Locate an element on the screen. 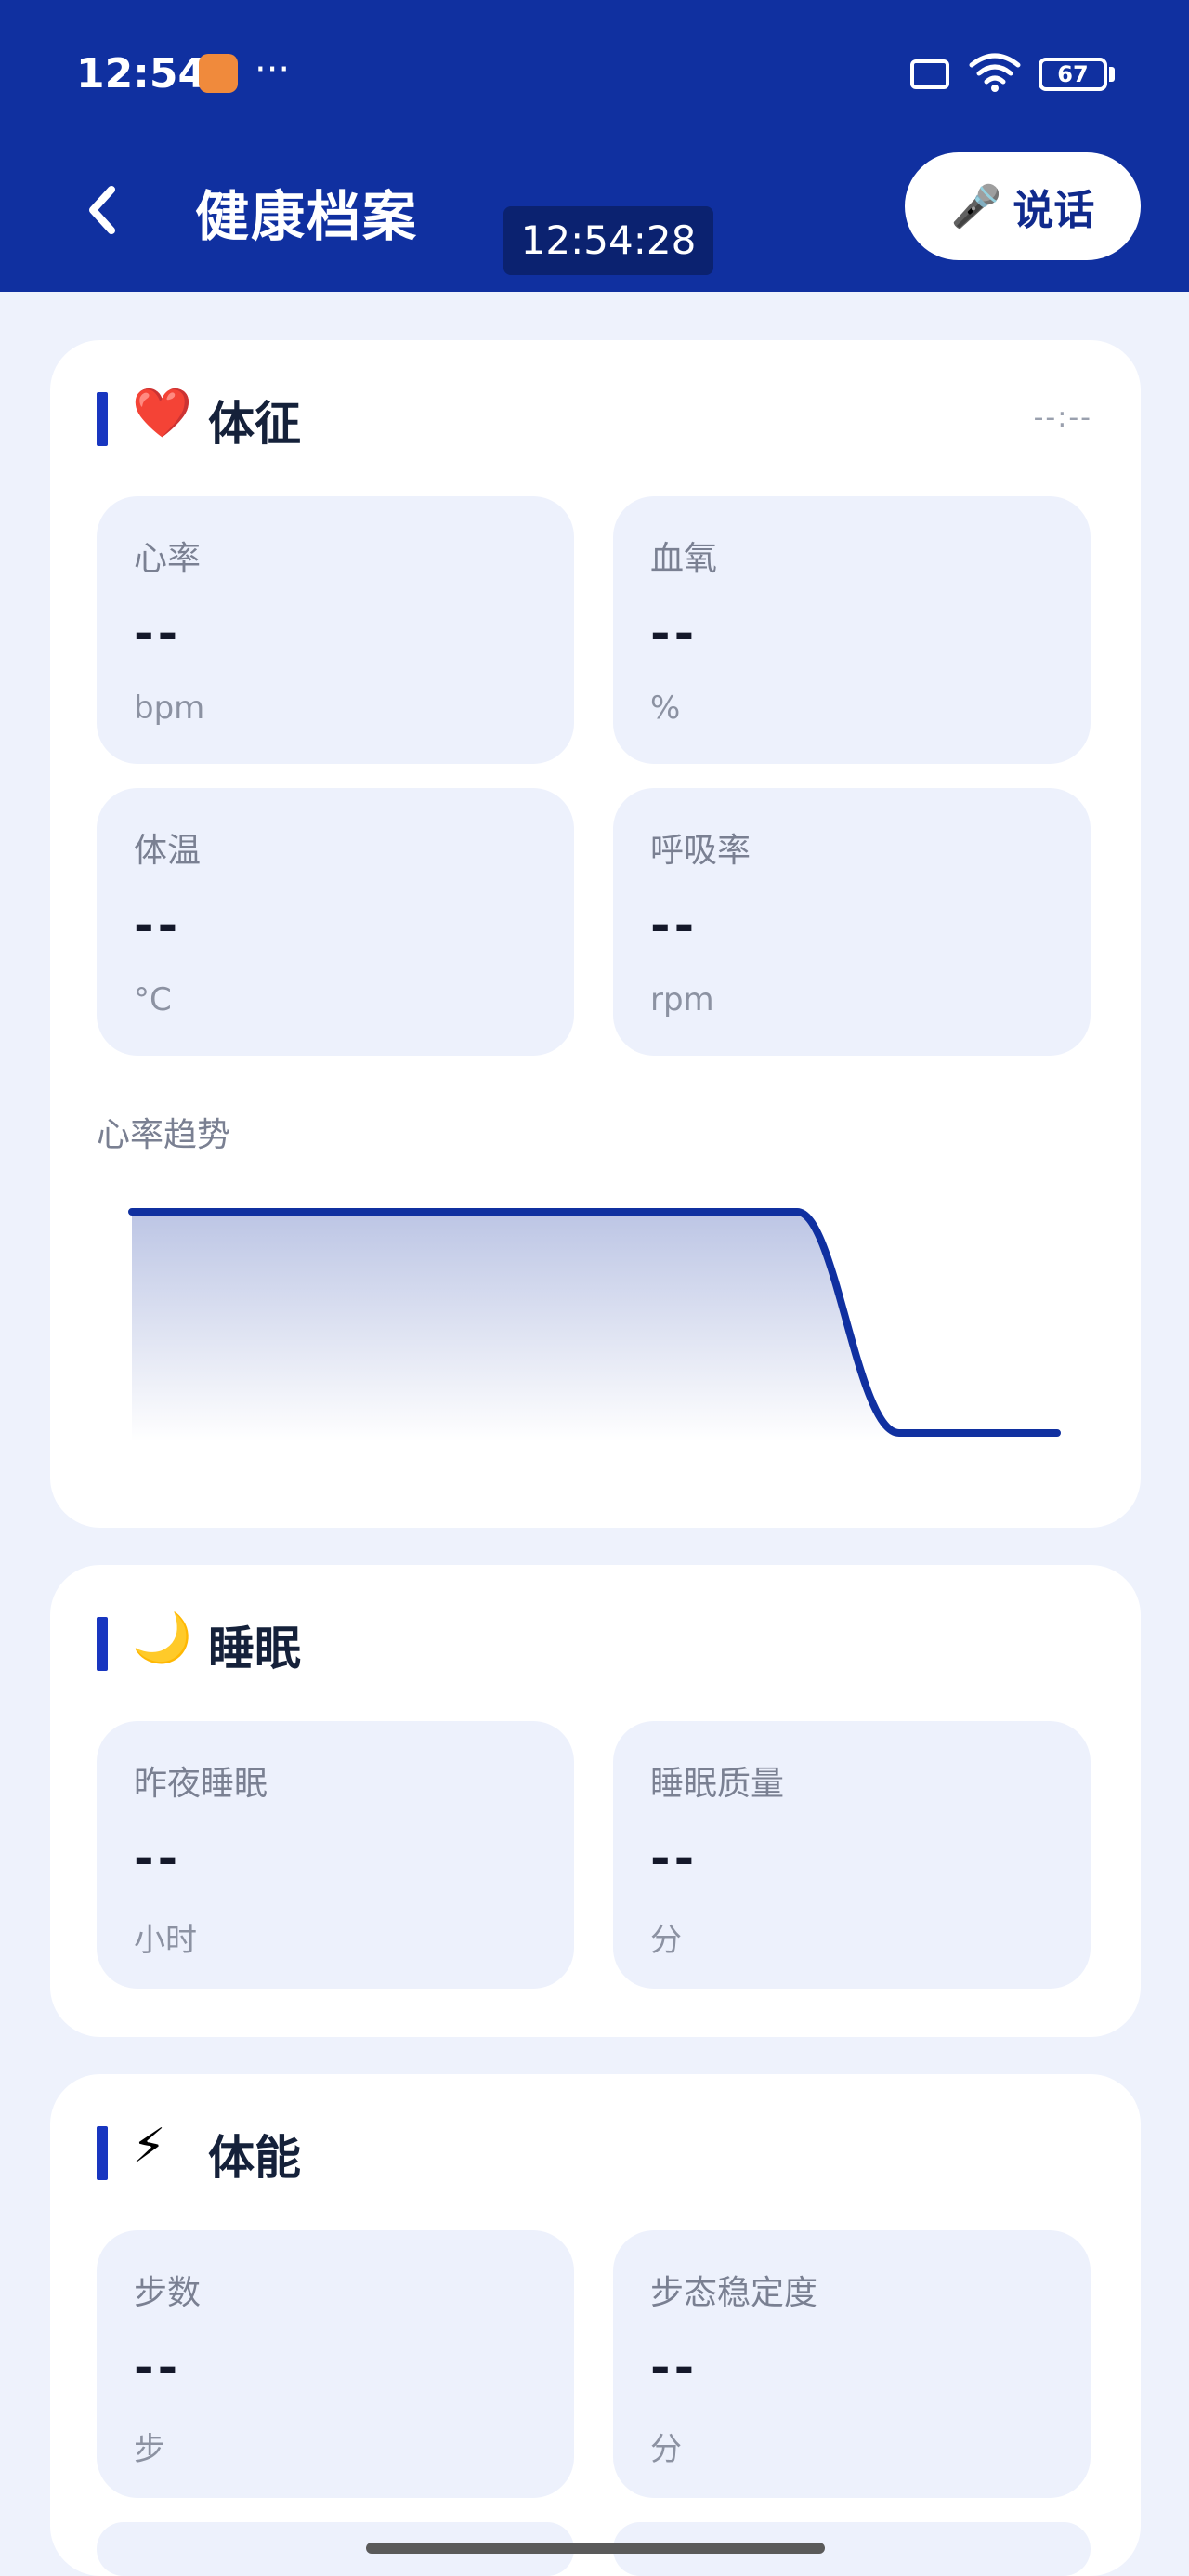  tile-label: 心率 is located at coordinates (168, 559).